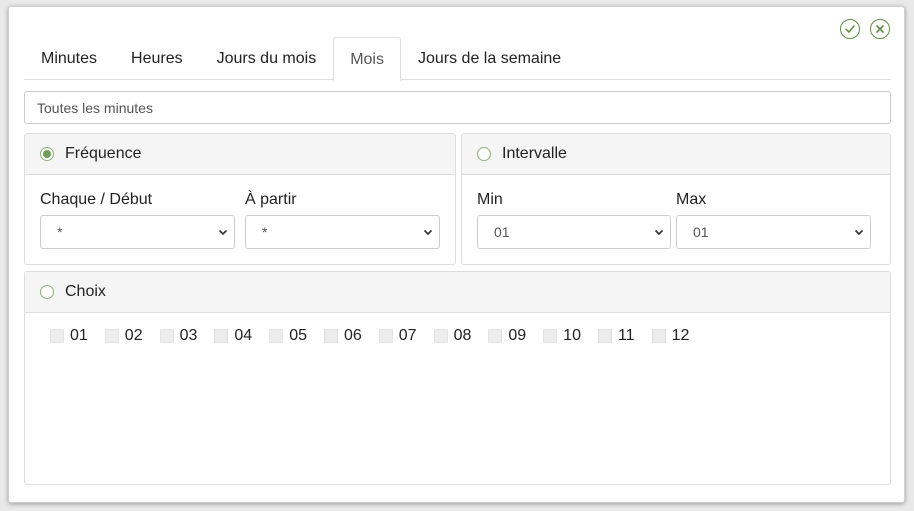  What do you see at coordinates (457, 292) in the screenshot?
I see `choice-header: Choix` at bounding box center [457, 292].